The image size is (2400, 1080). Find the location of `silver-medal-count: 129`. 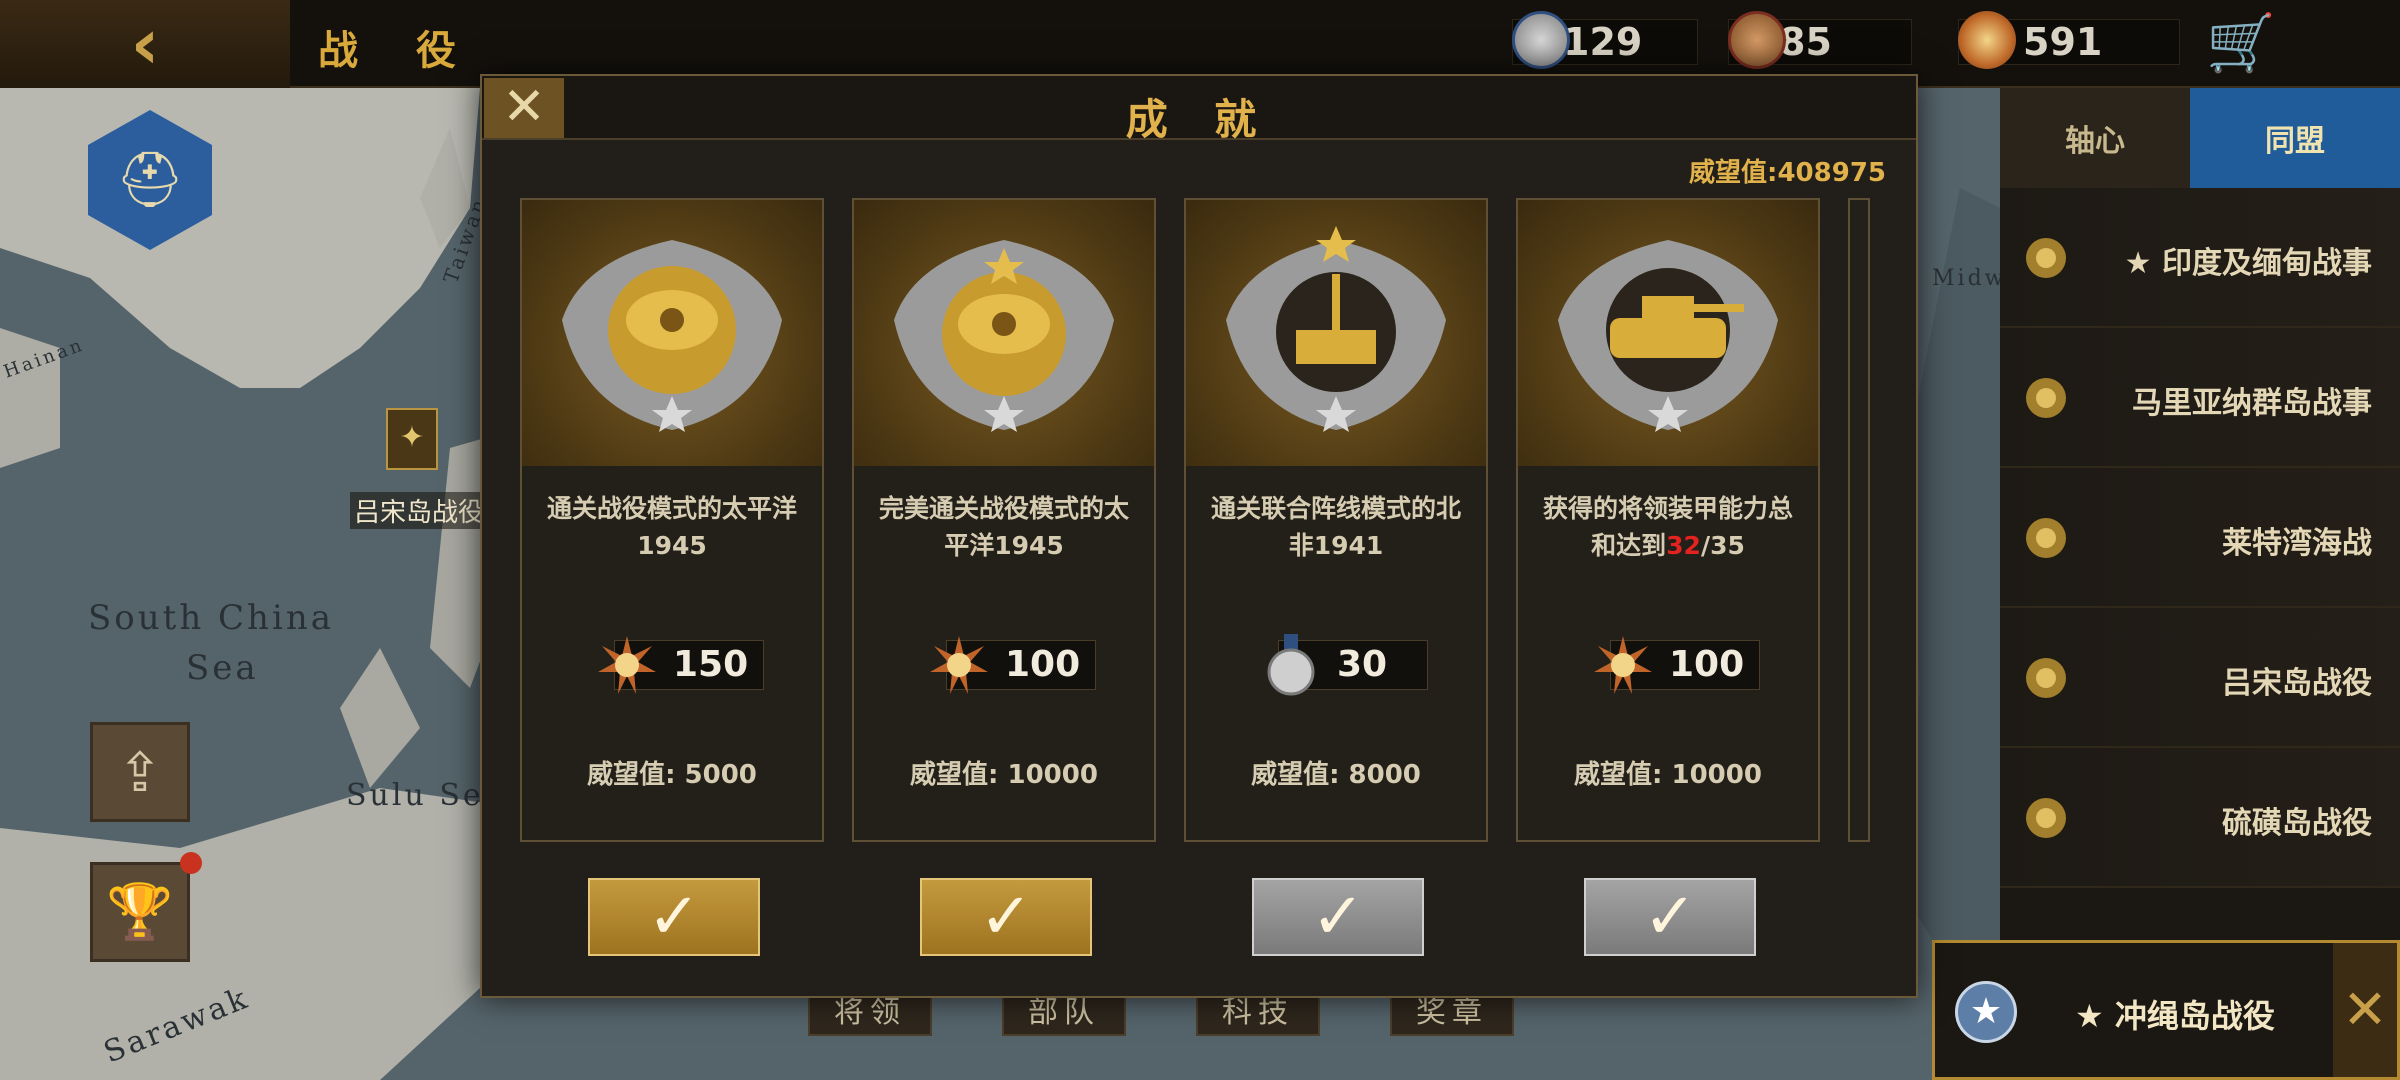

silver-medal-count: 129 is located at coordinates (1603, 42).